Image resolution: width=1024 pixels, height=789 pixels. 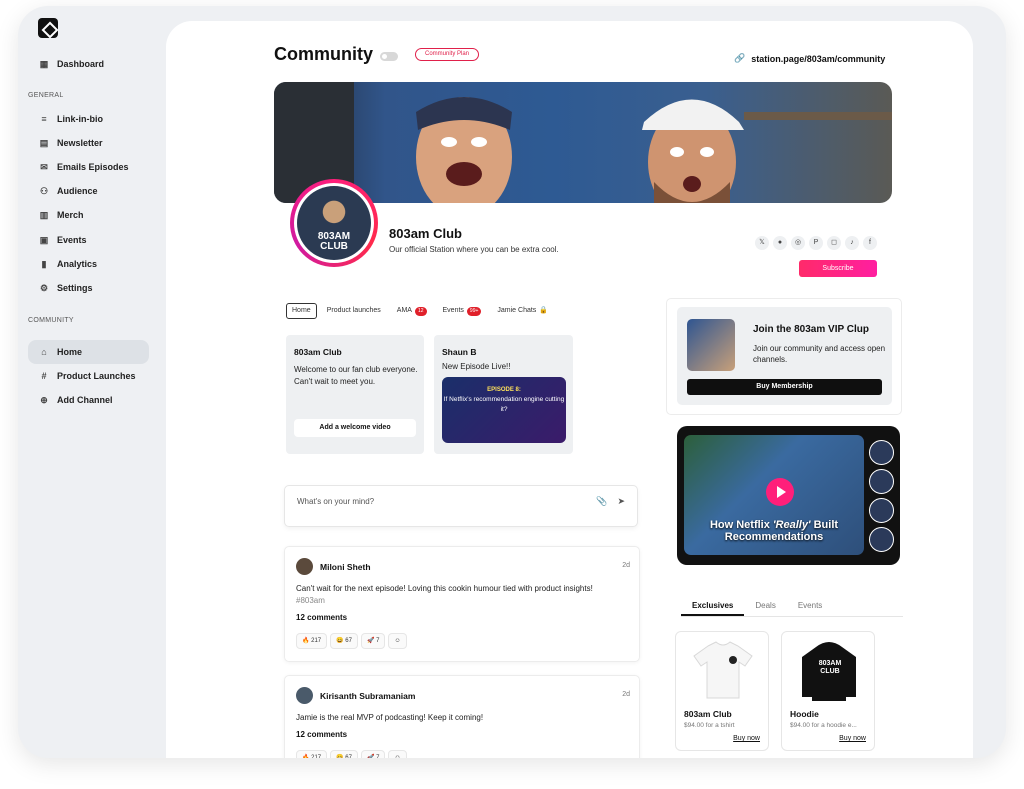 What do you see at coordinates (96, 376) in the screenshot?
I see `sidebar-item-label: Product Launches` at bounding box center [96, 376].